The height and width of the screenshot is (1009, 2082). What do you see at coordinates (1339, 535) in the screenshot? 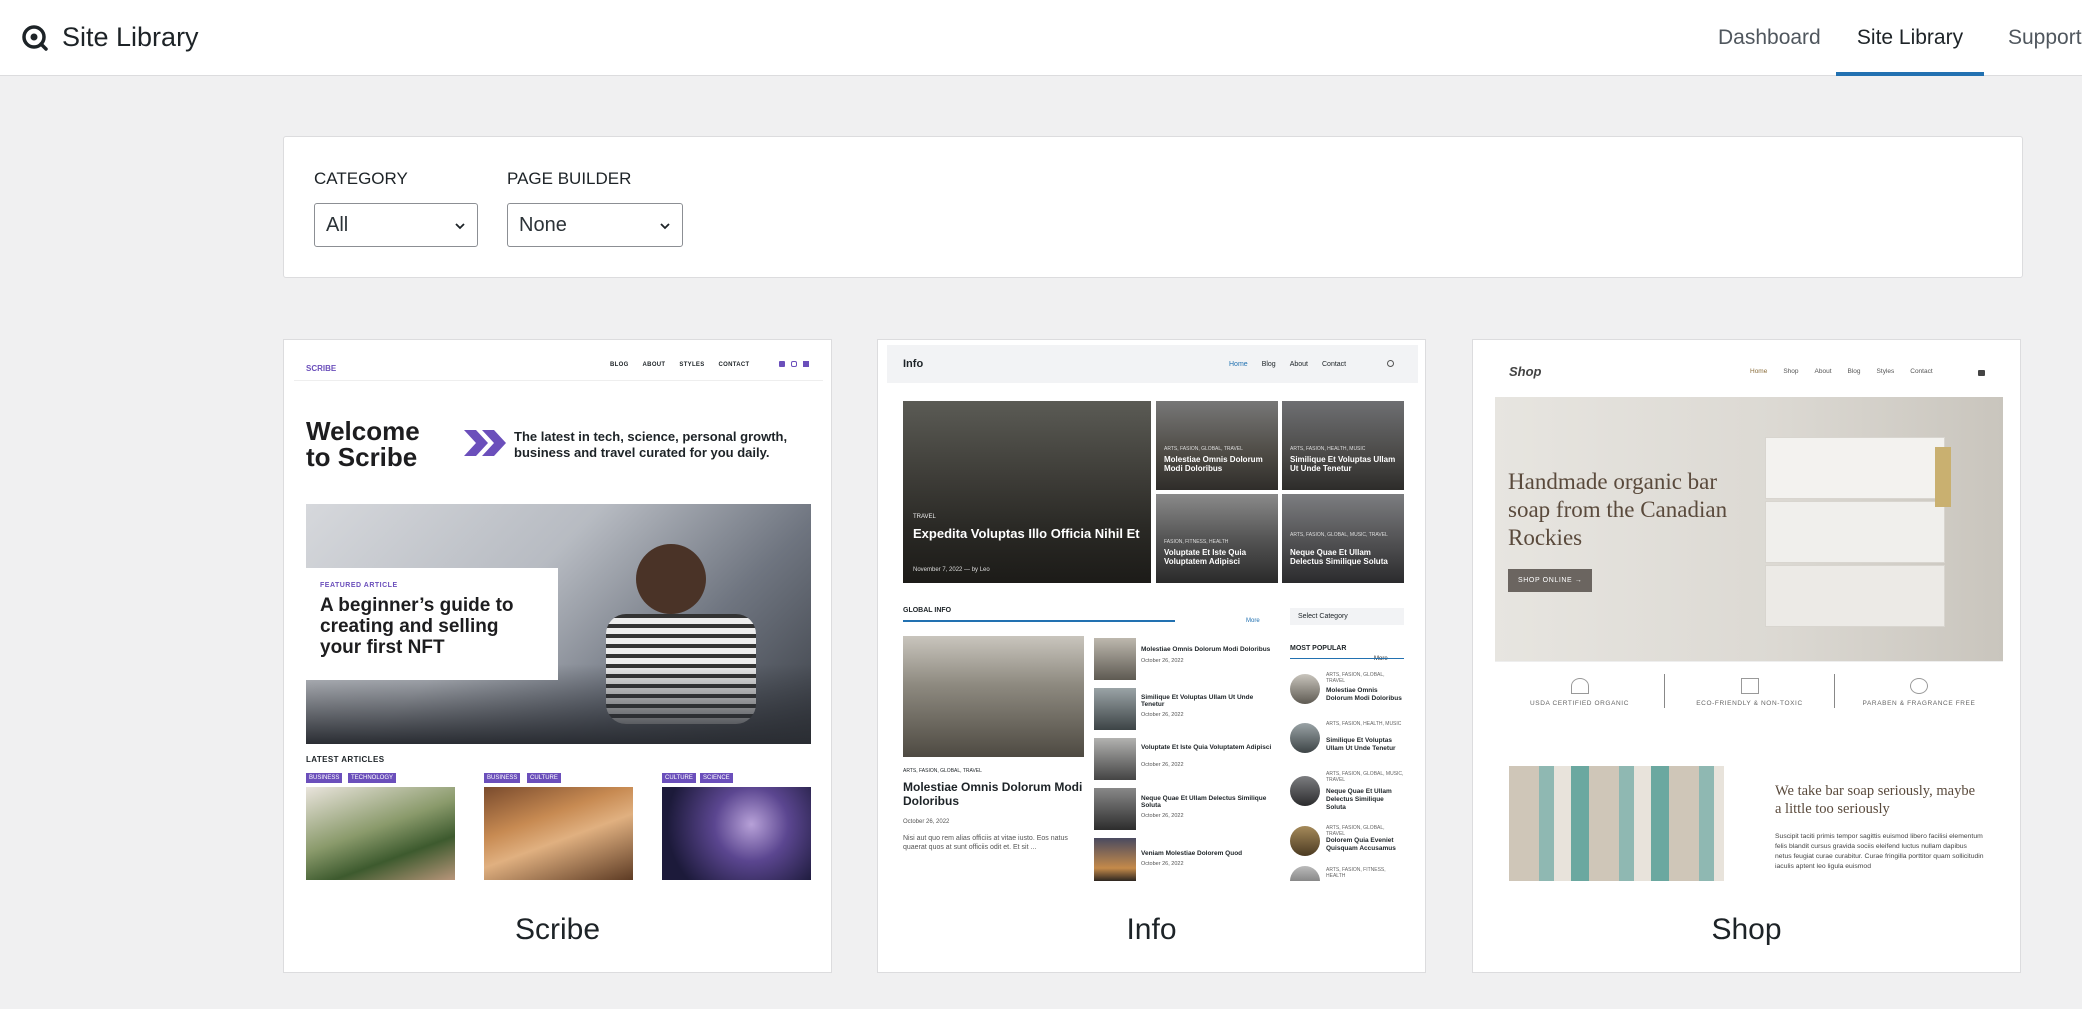
I see `tile-category: ARTS, FASION, GLOBAL, MUSIC, TRAVEL` at bounding box center [1339, 535].